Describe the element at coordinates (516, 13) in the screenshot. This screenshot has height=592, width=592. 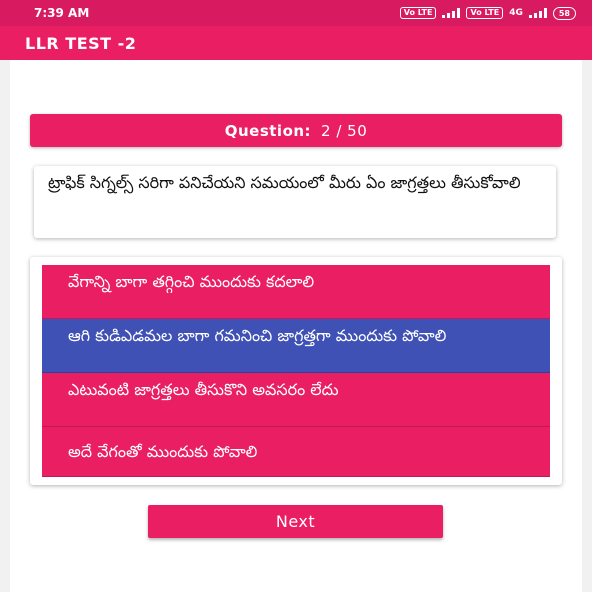
I see `network-type: 4G` at that location.